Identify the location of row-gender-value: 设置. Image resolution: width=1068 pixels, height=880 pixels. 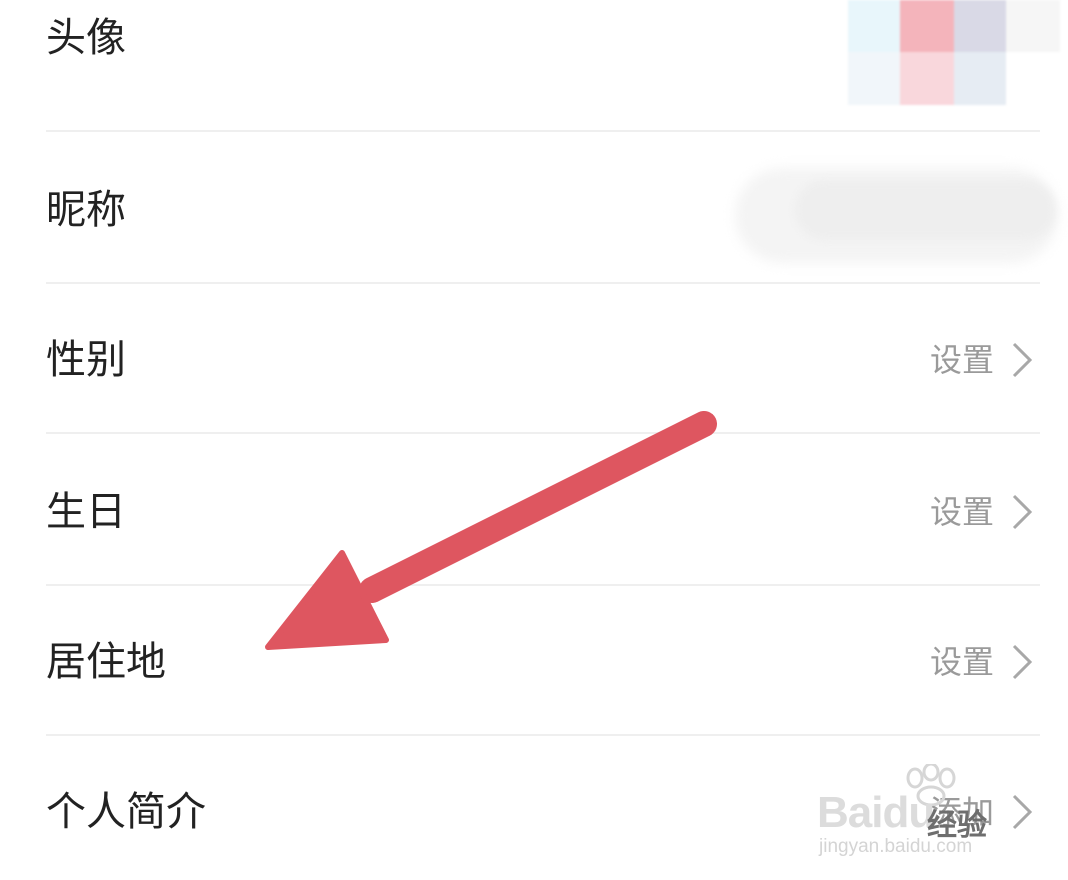
(961, 360).